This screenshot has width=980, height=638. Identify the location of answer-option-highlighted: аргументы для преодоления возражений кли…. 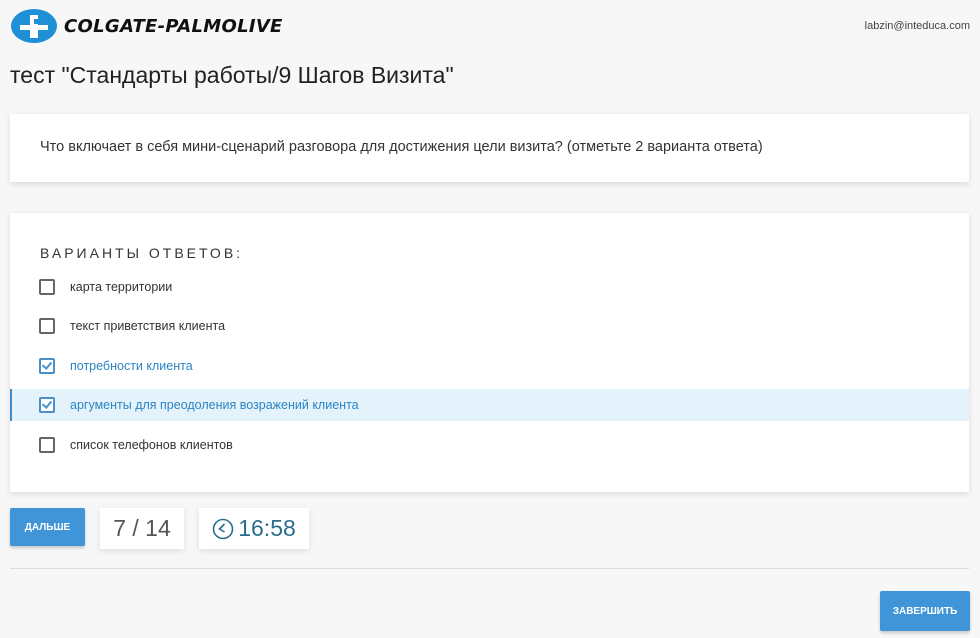
(489, 405).